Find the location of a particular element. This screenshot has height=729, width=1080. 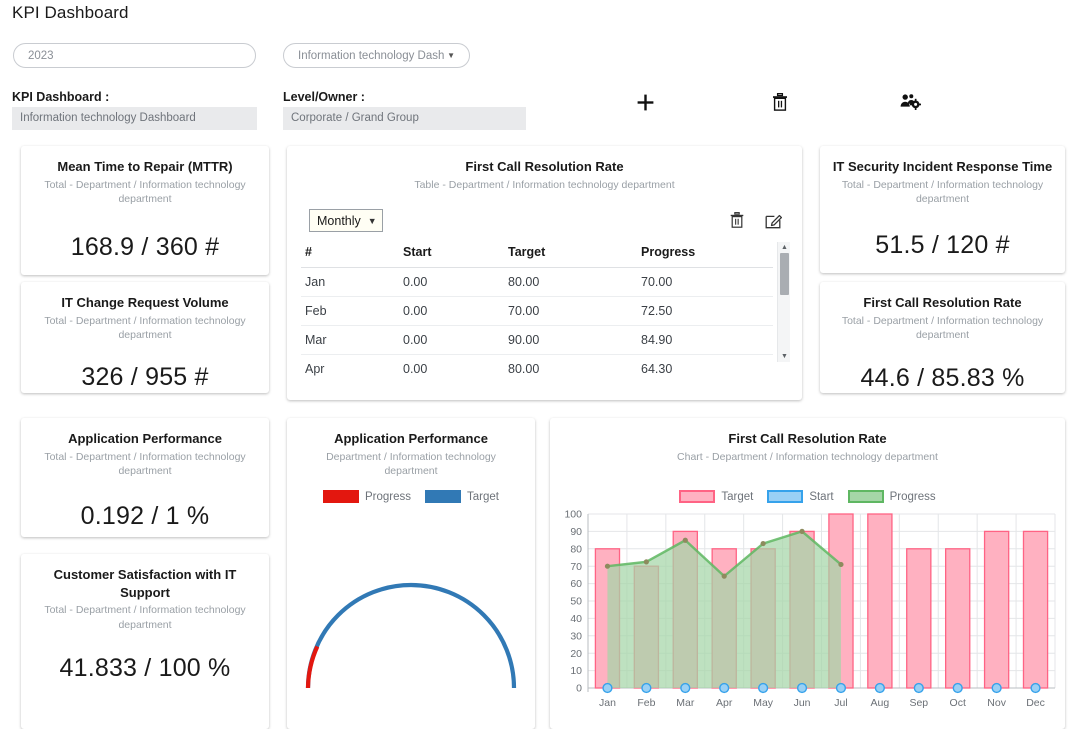

table-edit-button is located at coordinates (773, 220).